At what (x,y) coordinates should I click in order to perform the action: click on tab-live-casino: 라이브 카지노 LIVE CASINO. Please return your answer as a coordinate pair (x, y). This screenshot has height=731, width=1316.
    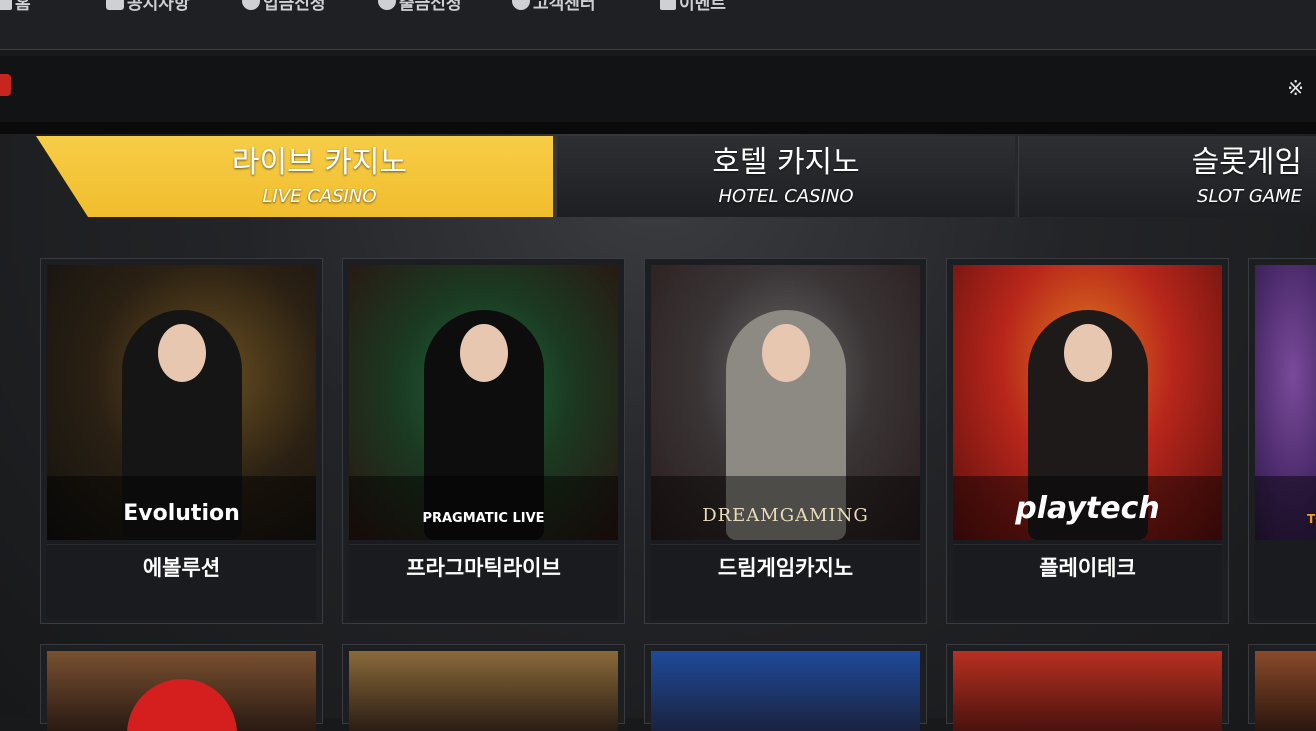
    Looking at the image, I should click on (294, 176).